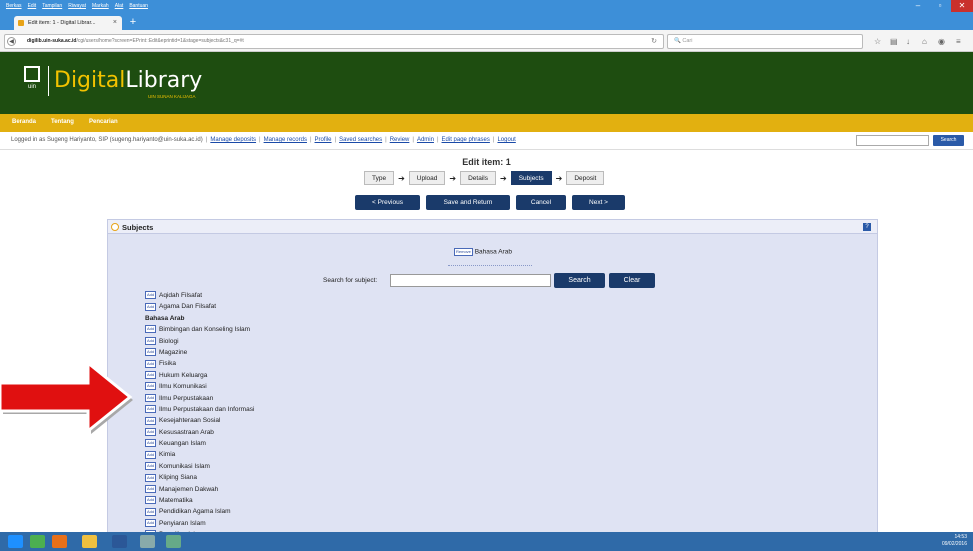 The width and height of the screenshot is (973, 551). Describe the element at coordinates (924, 41) in the screenshot. I see `home-icon: ⌂` at that location.